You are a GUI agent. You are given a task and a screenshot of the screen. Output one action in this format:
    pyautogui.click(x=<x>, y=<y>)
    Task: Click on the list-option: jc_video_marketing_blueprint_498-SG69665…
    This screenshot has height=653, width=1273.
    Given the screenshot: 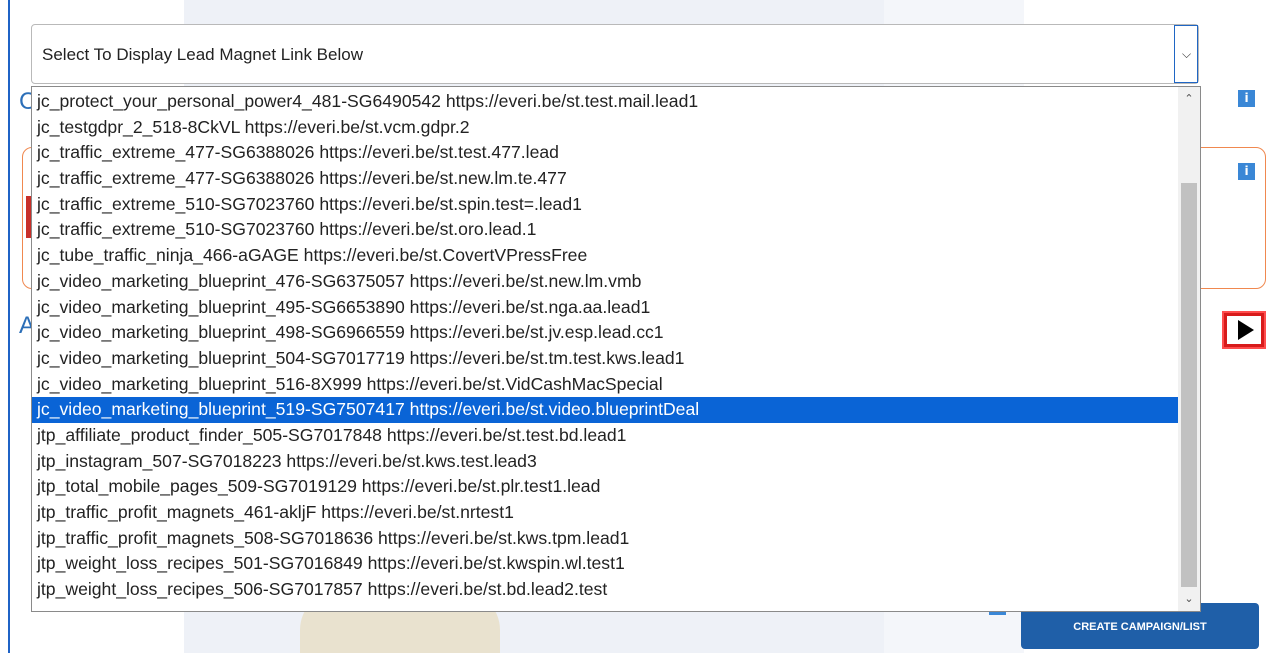 What is the action you would take?
    pyautogui.click(x=605, y=333)
    